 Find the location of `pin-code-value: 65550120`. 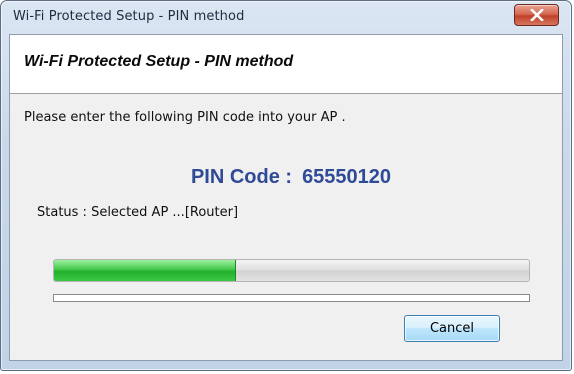

pin-code-value: 65550120 is located at coordinates (347, 177).